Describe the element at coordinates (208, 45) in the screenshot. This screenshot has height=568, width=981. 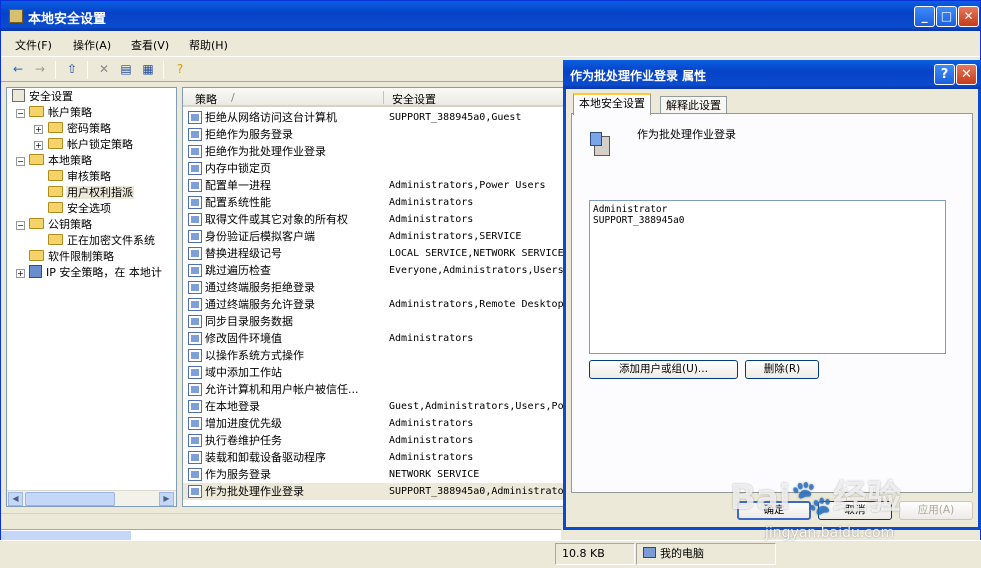
I see `menu-help: 帮助(H)` at that location.